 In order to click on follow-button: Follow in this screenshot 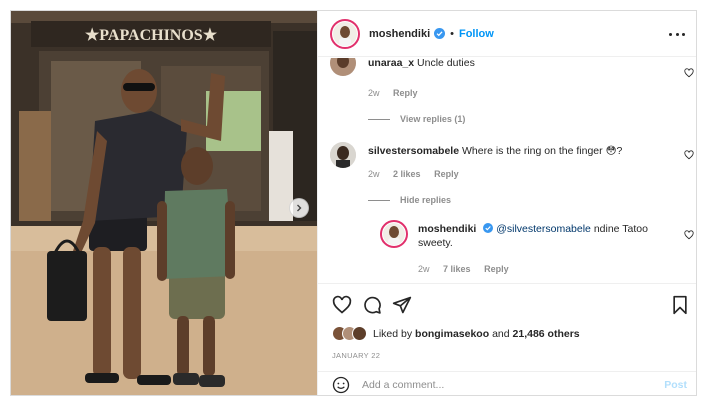, I will do `click(476, 34)`.